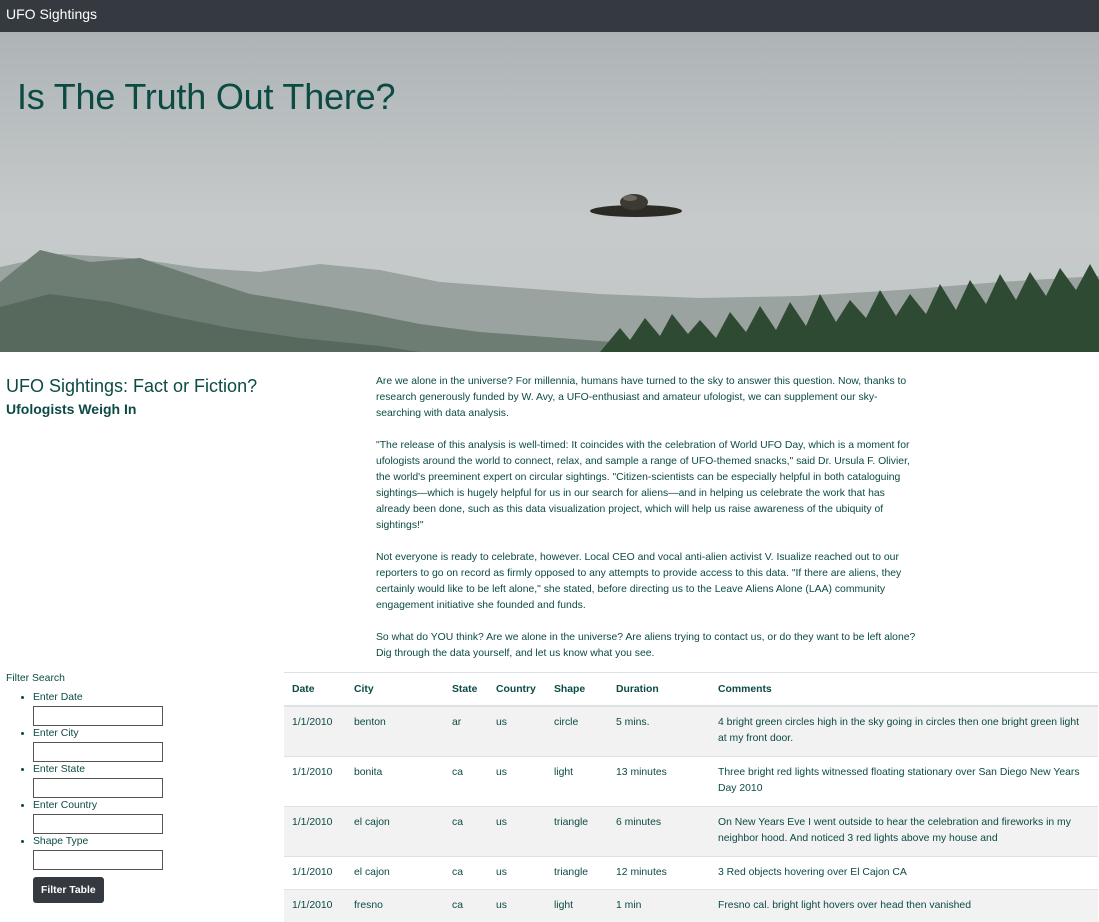 This screenshot has width=1099, height=922. Describe the element at coordinates (466, 731) in the screenshot. I see `cell-state: ar` at that location.